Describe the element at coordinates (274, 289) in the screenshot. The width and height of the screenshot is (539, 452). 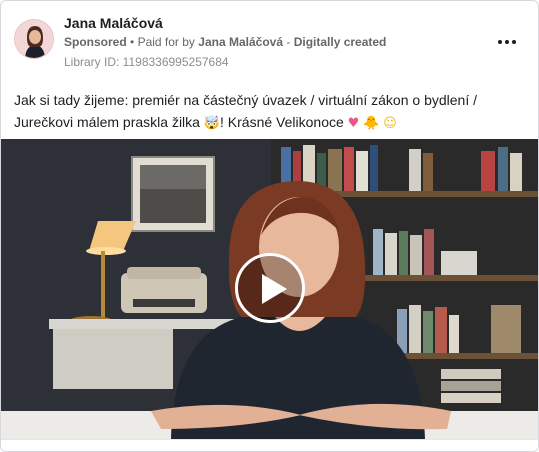
I see `play-icon` at that location.